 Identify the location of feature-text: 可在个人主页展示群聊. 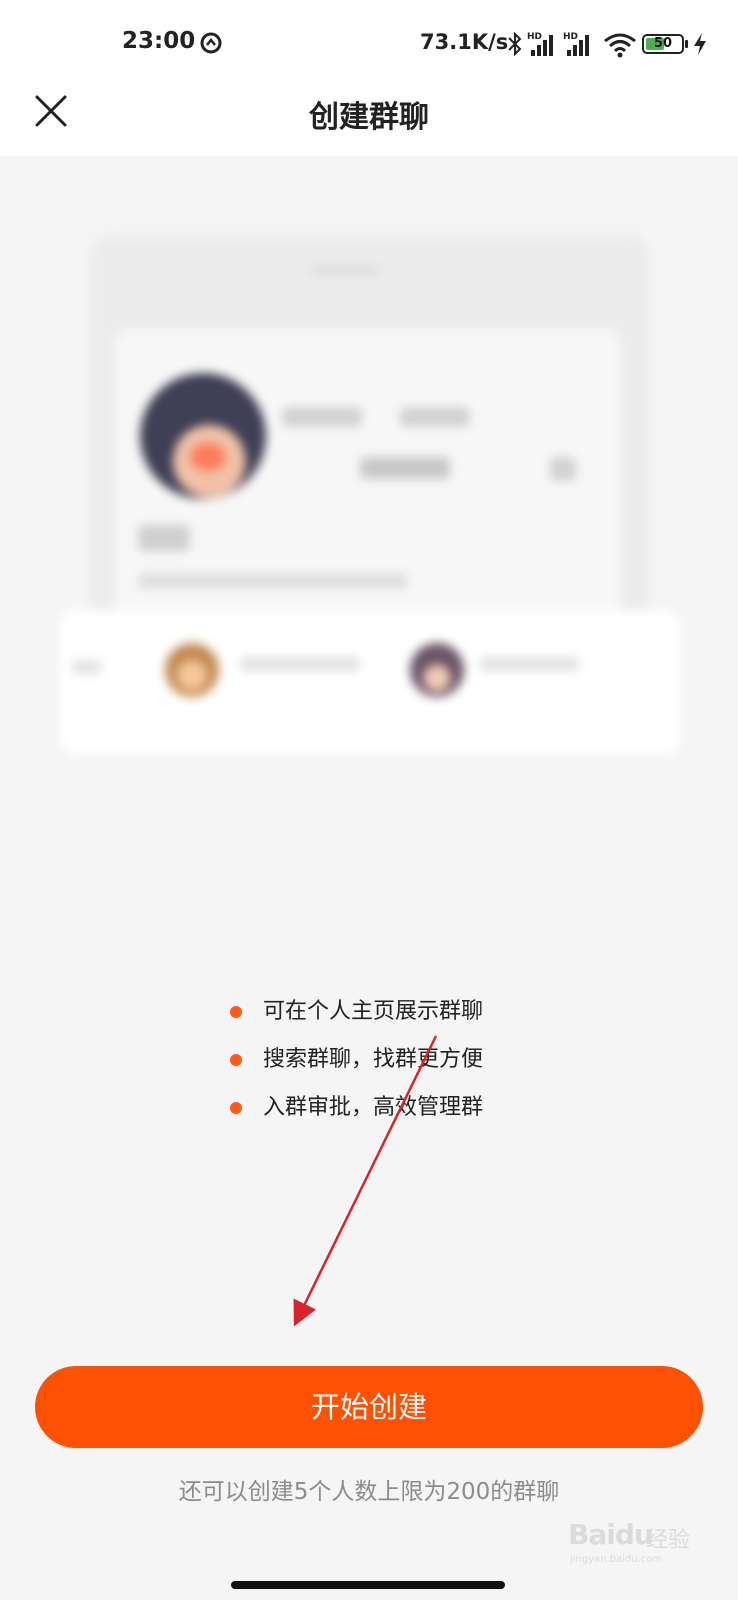
(373, 1011).